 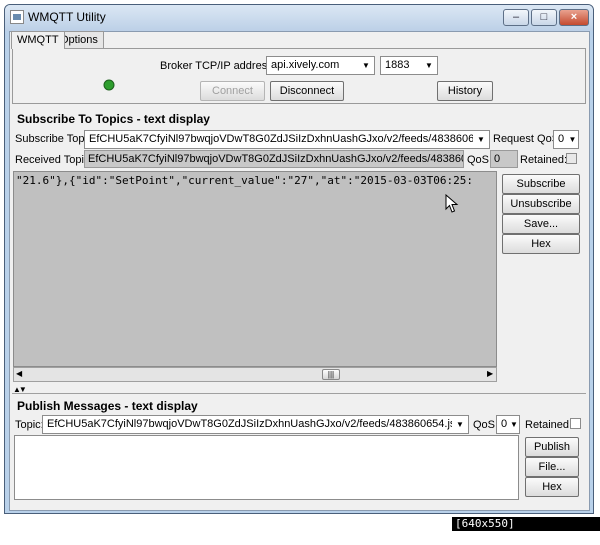 I want to click on minimize-button: –, so click(x=516, y=17).